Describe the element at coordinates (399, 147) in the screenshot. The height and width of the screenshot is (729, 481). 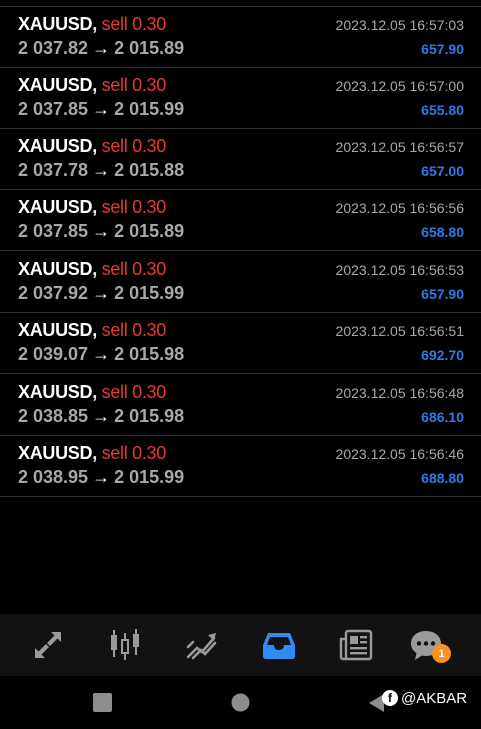
I see `trade-time: 2023.12.05 16:56:57` at that location.